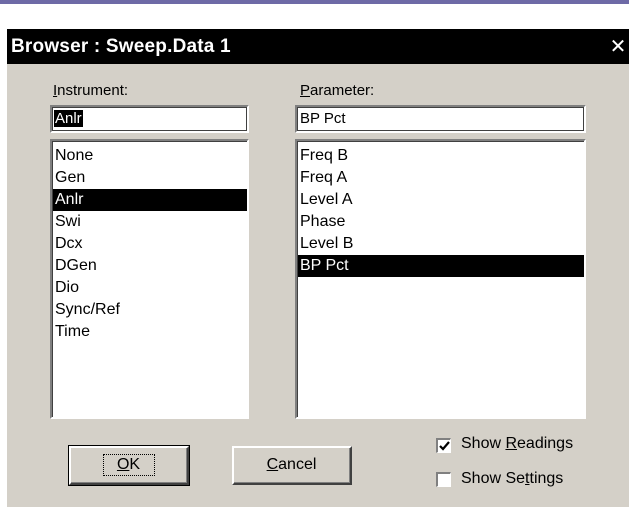 This screenshot has height=507, width=629. Describe the element at coordinates (314, 2) in the screenshot. I see `top-accent-line` at that location.